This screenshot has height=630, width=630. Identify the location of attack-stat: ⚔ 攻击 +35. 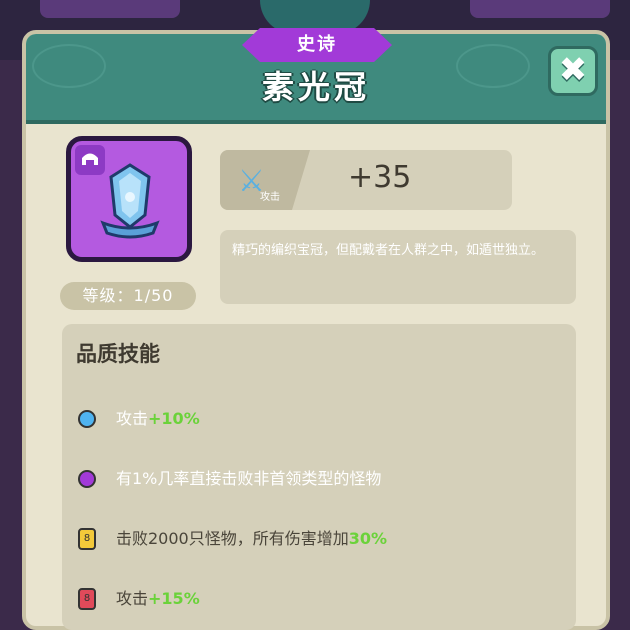
(366, 180).